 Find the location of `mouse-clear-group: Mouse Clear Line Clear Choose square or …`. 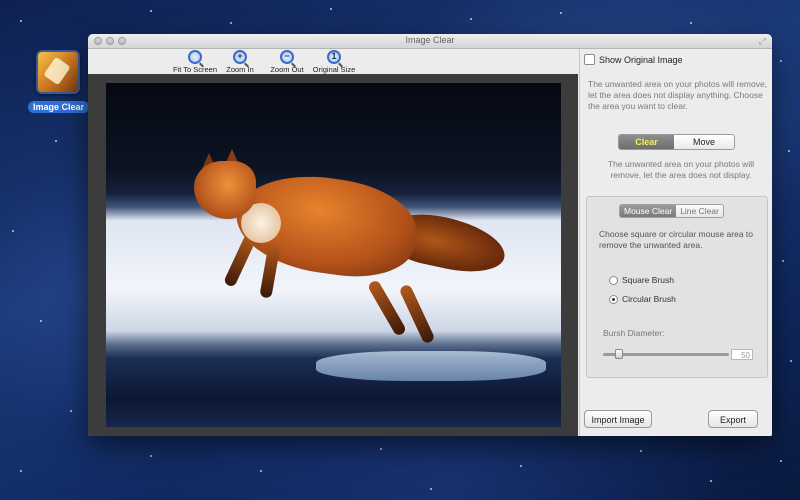

mouse-clear-group: Mouse Clear Line Clear Choose square or … is located at coordinates (677, 287).